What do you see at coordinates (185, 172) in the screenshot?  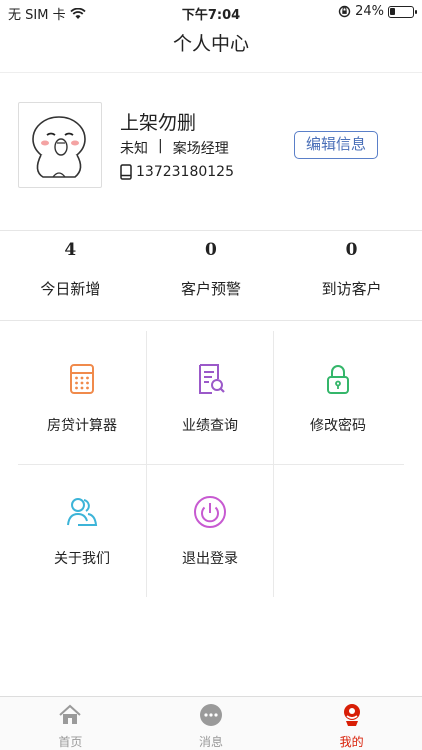 I see `phone-number: 13723180125` at bounding box center [185, 172].